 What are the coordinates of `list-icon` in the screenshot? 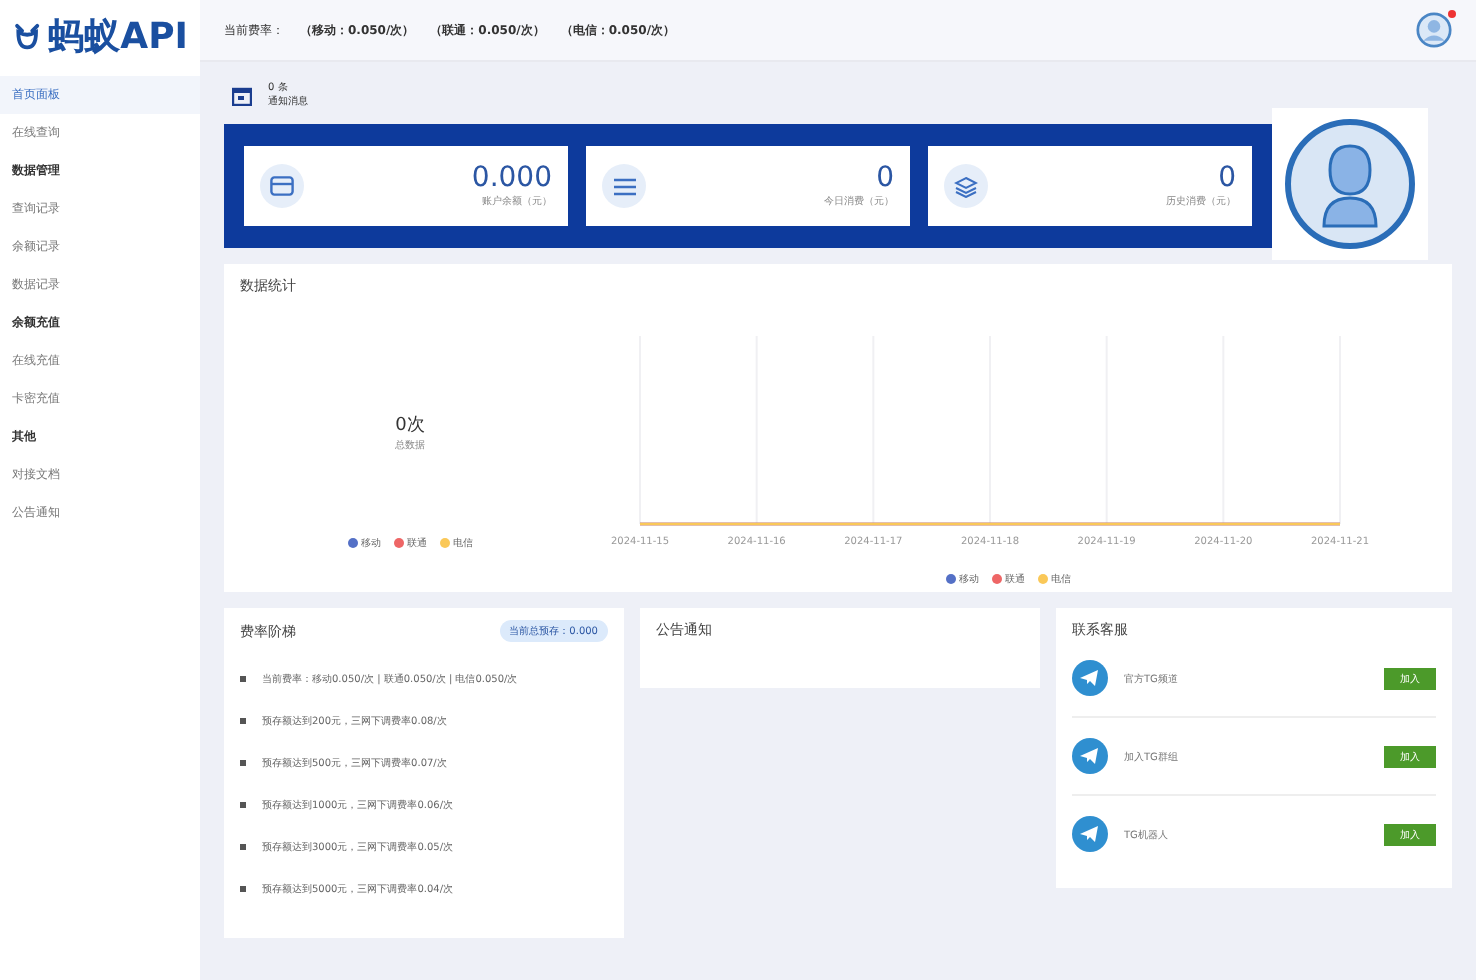 It's located at (624, 186).